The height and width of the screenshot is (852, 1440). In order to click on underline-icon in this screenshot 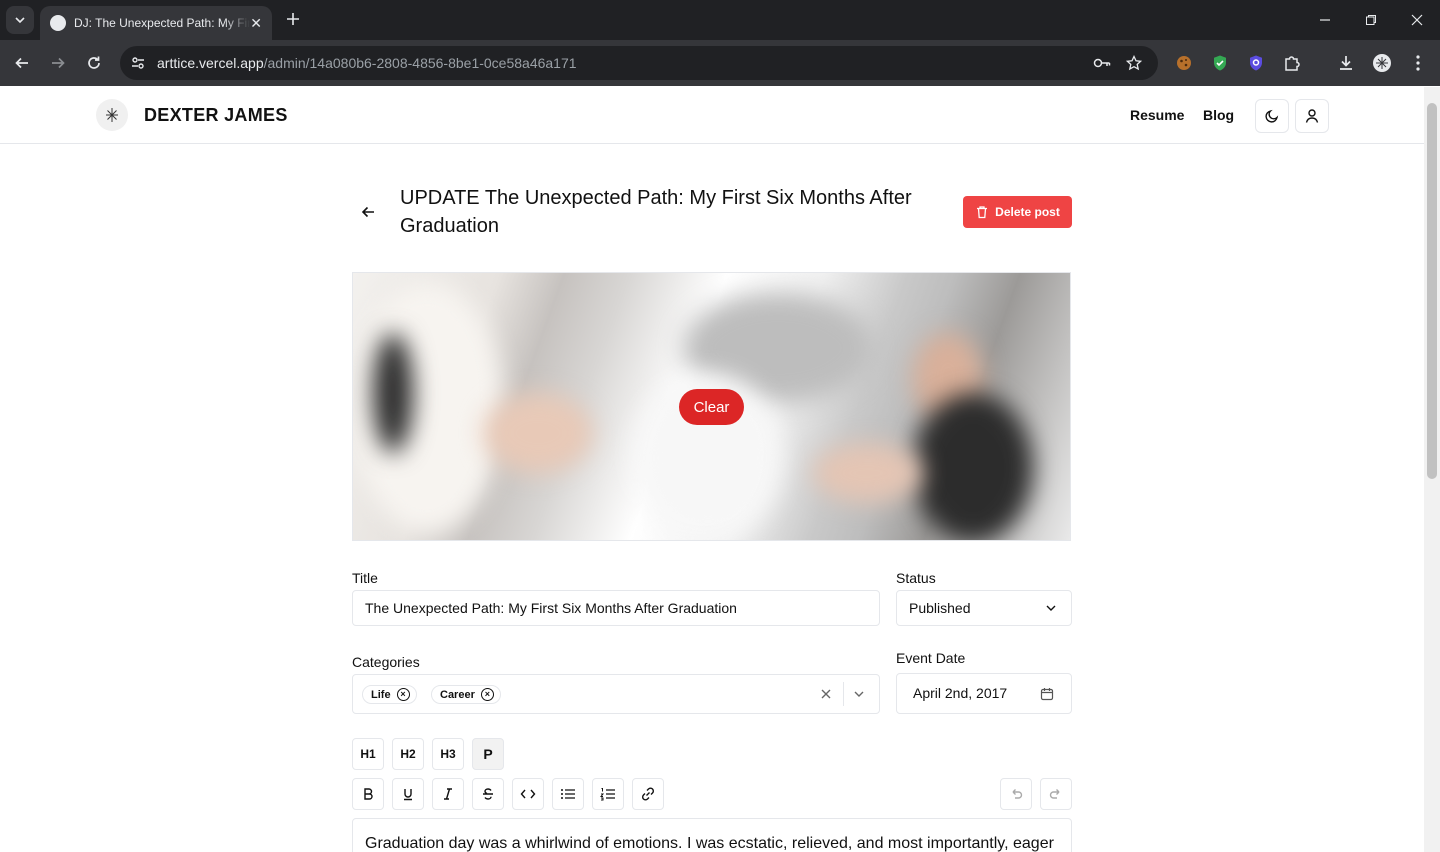, I will do `click(408, 795)`.